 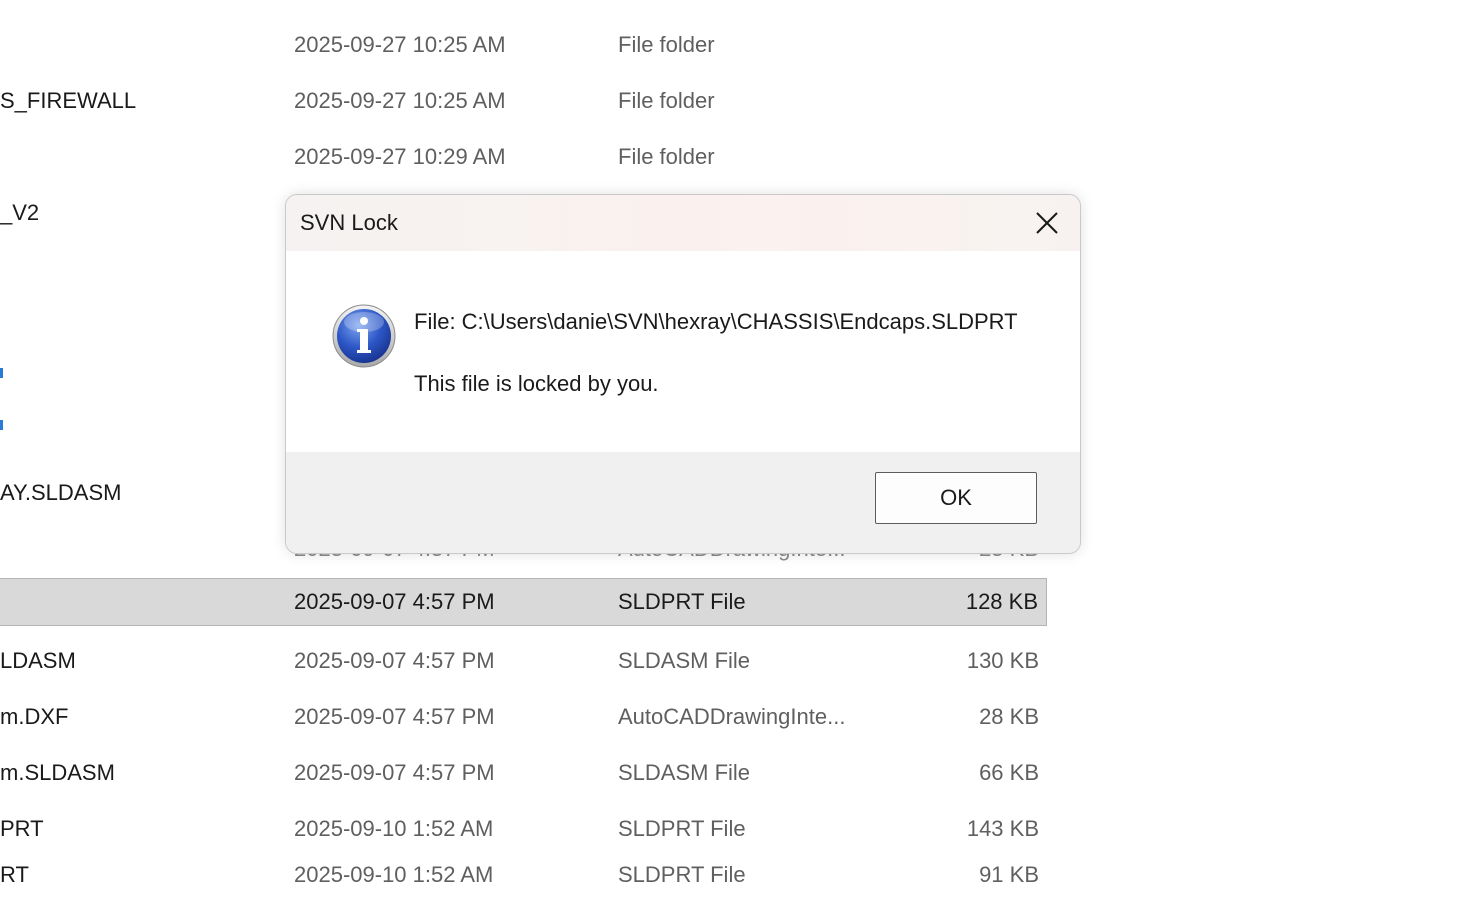 I want to click on file-row: 2025-09-27 10:29 AM File folder, so click(x=523, y=157).